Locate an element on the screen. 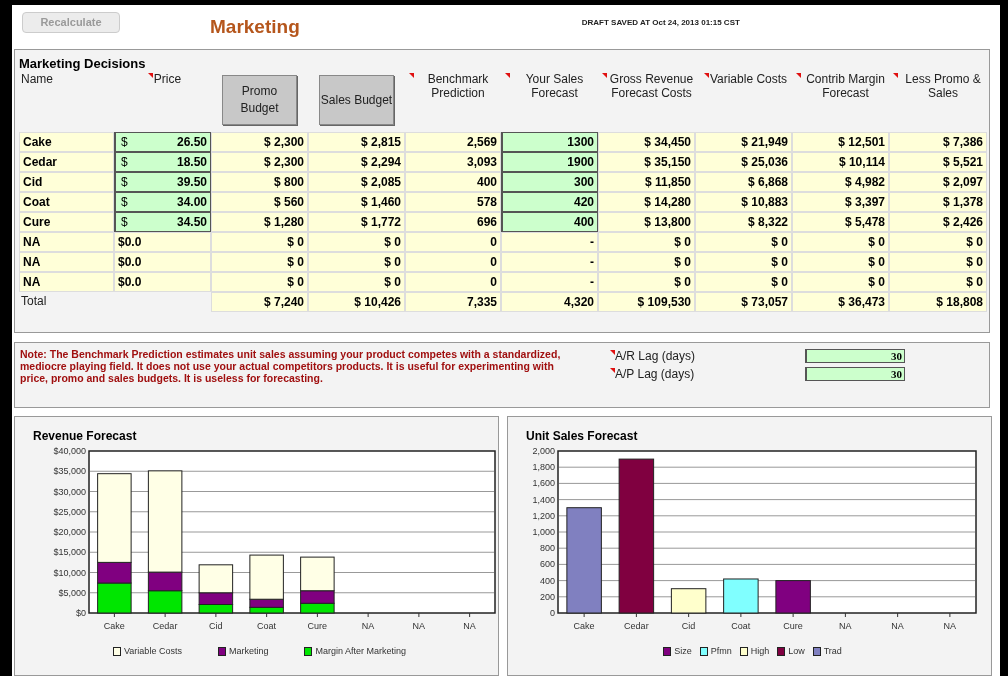 The image size is (1008, 676). table-cell: $ 3,397 is located at coordinates (840, 202).